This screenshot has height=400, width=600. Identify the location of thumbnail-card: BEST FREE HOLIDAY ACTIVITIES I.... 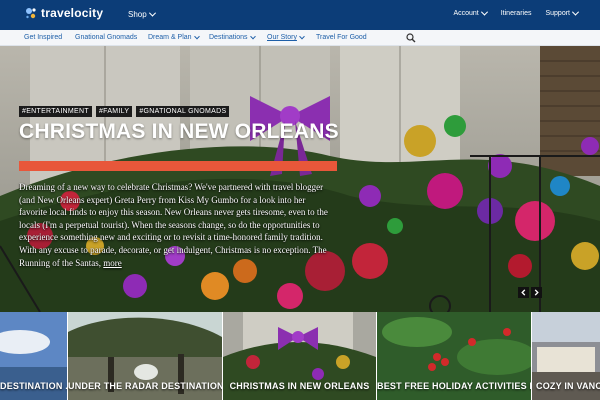
(454, 356).